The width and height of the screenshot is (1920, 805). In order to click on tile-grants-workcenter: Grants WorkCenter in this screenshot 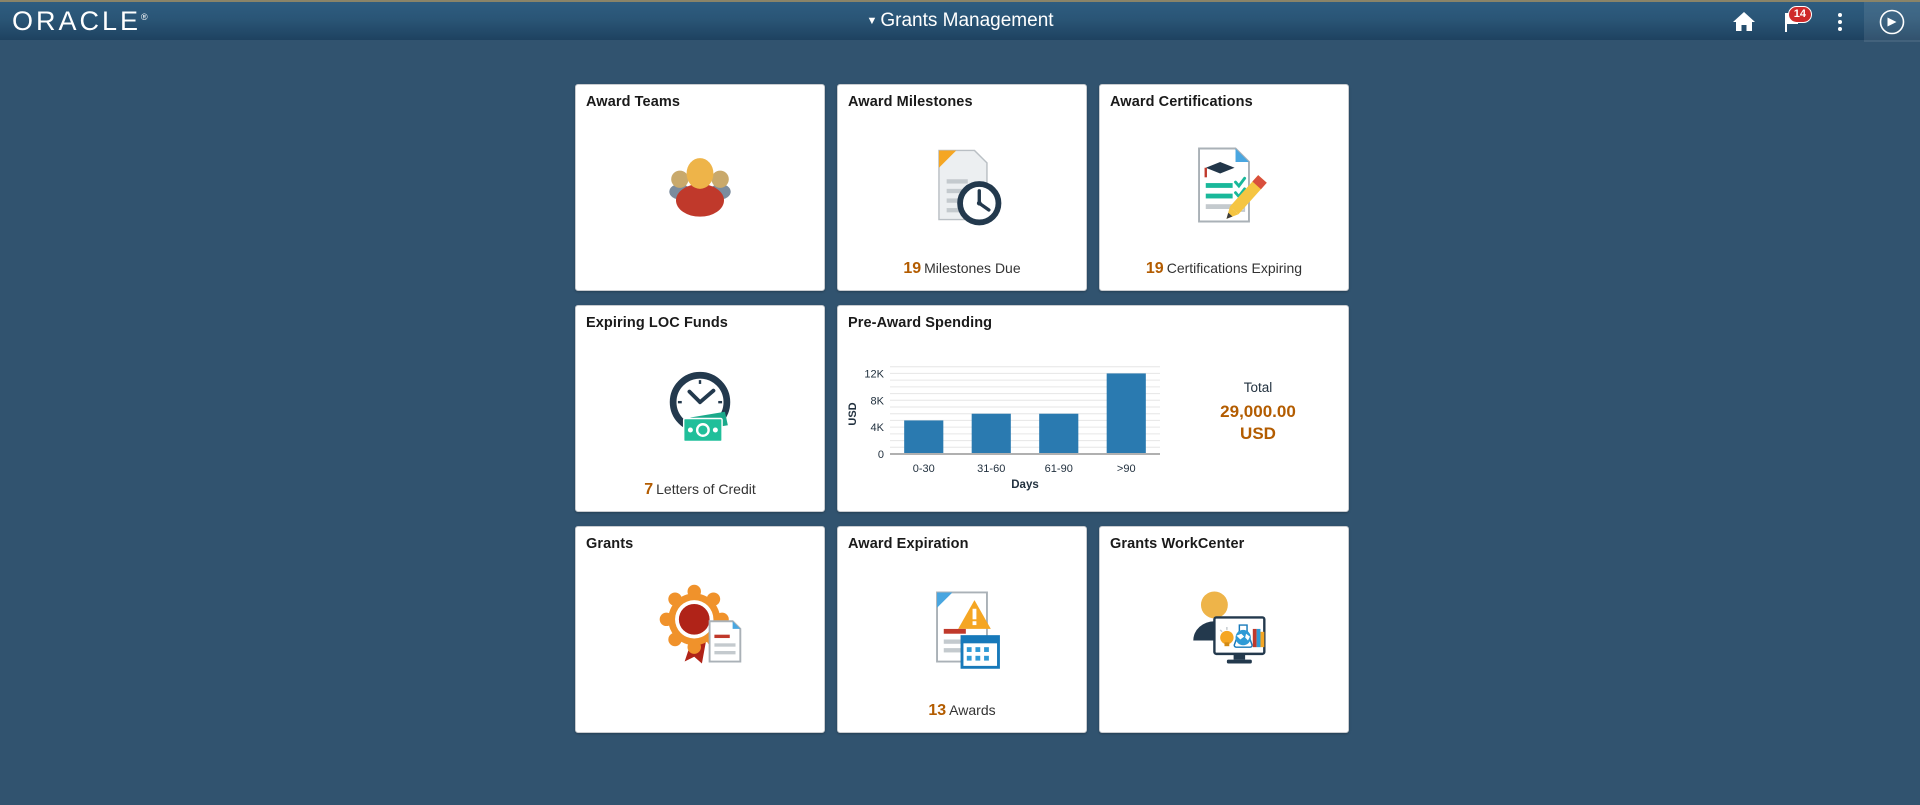, I will do `click(1224, 629)`.